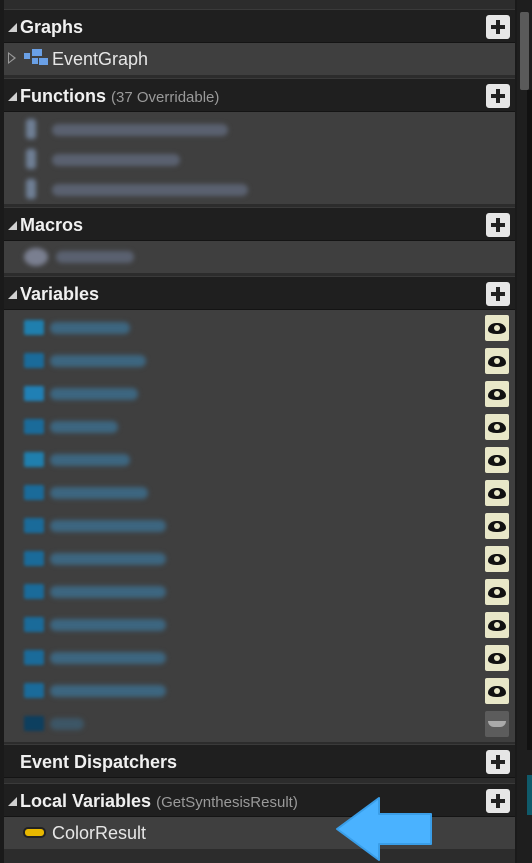 This screenshot has height=863, width=532. I want to click on adjacent-panel-edge, so click(529, 420).